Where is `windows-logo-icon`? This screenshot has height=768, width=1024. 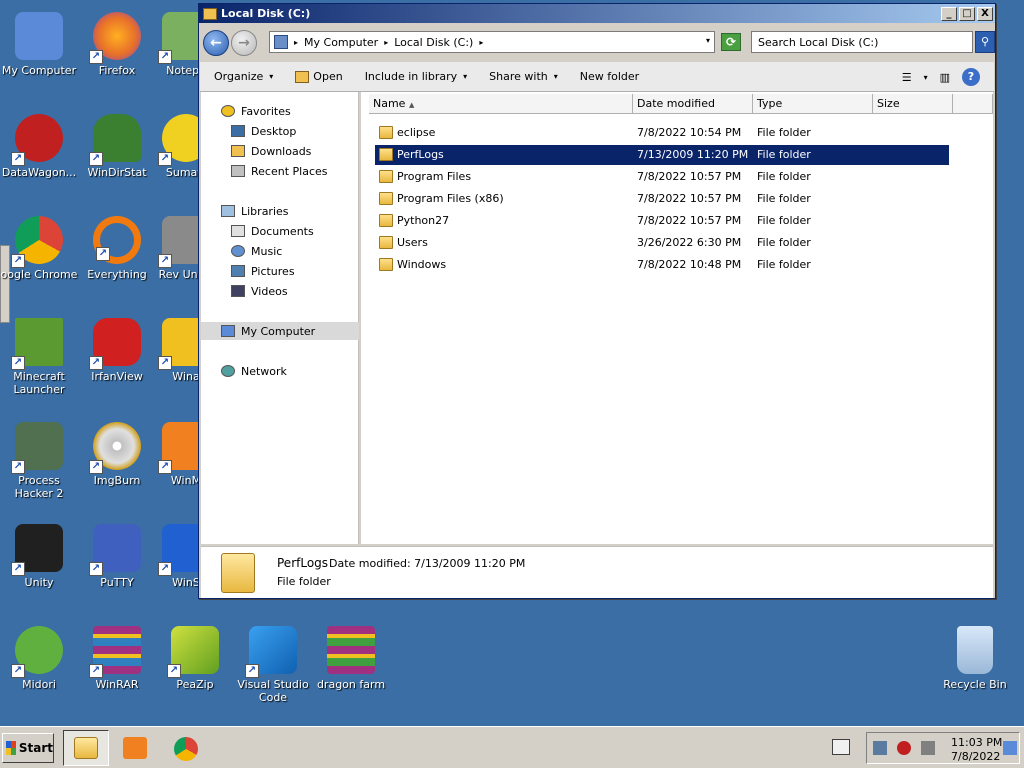 windows-logo-icon is located at coordinates (11, 748).